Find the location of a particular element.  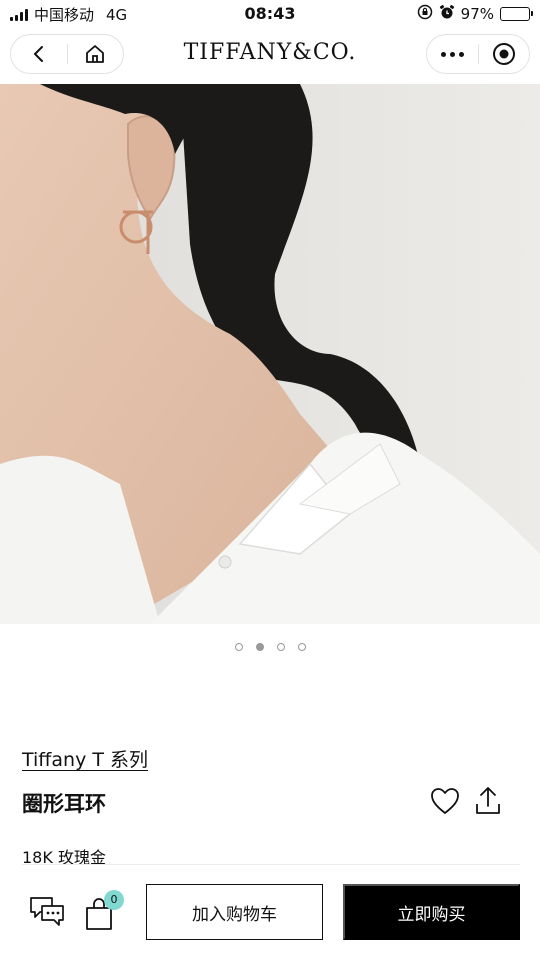

nav-bar: TIFFANY&CO. is located at coordinates (270, 56).